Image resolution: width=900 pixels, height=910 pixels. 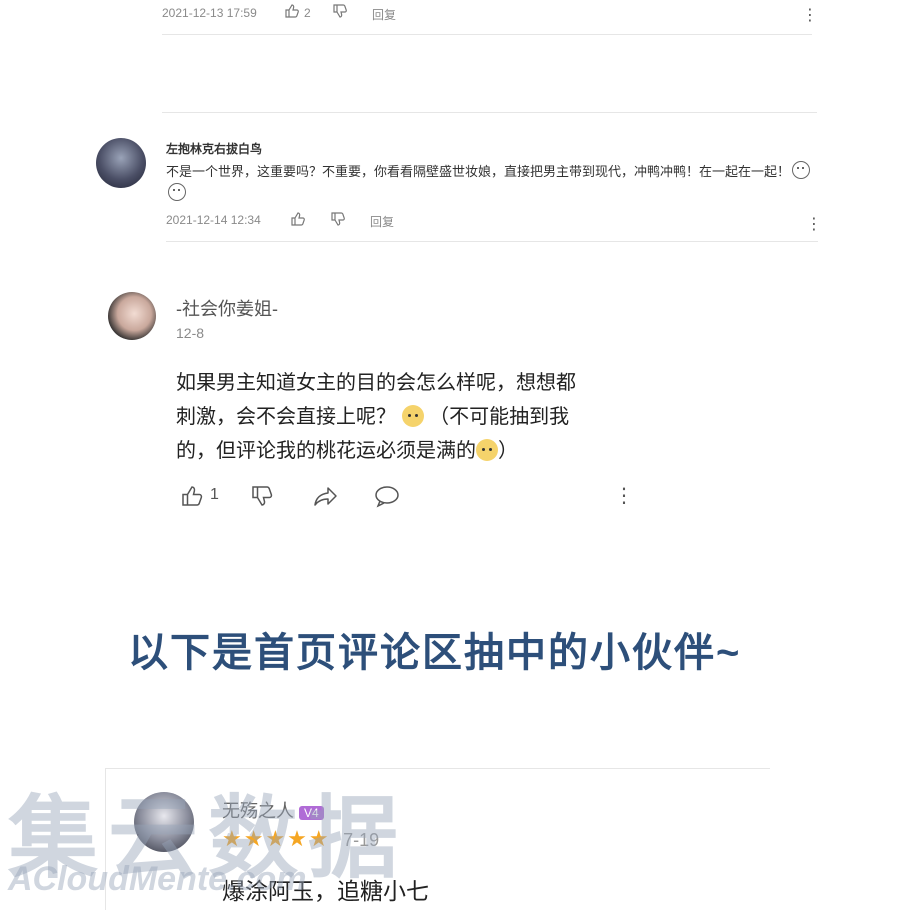 I want to click on comment-author: -社会你姜姐-, so click(x=227, y=308).